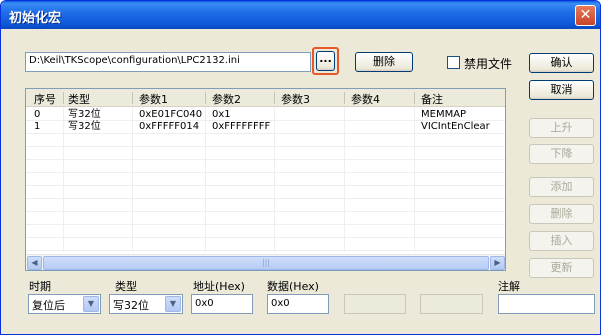 Image resolution: width=601 pixels, height=335 pixels. I want to click on column-header-param3: 参数3, so click(295, 99).